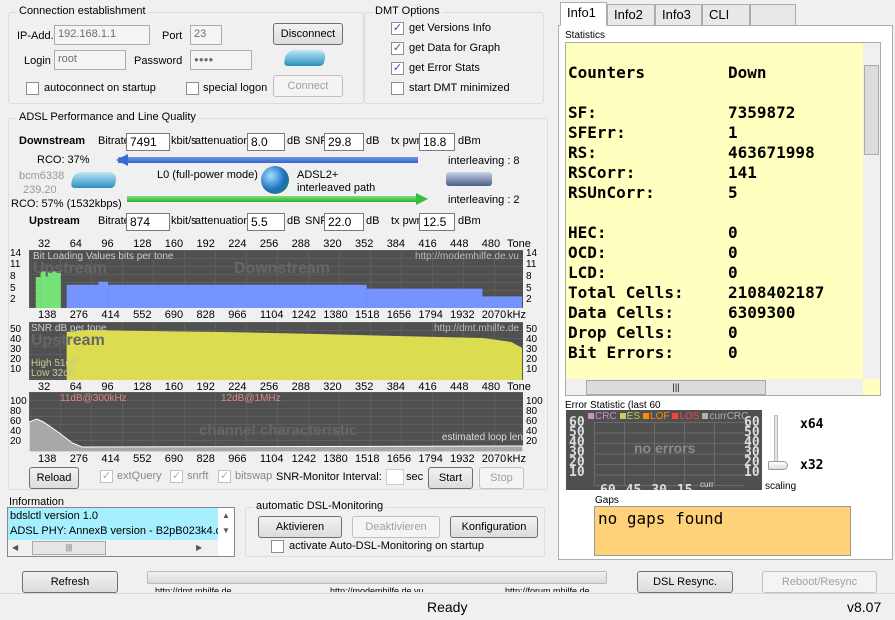 The image size is (895, 620). Describe the element at coordinates (308, 86) in the screenshot. I see `connect-button: Connect` at that location.